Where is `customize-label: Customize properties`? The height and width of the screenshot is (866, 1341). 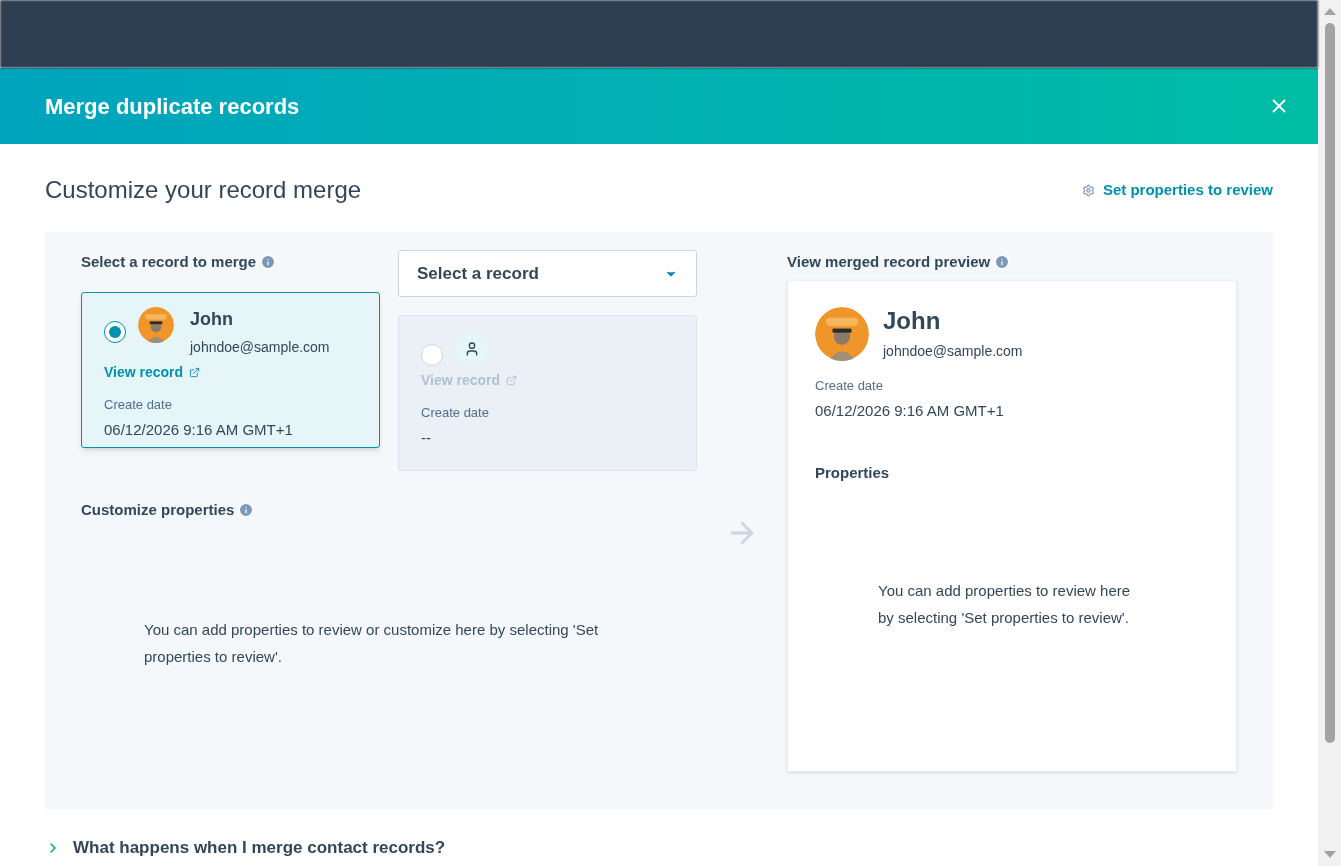
customize-label: Customize properties is located at coordinates (158, 510).